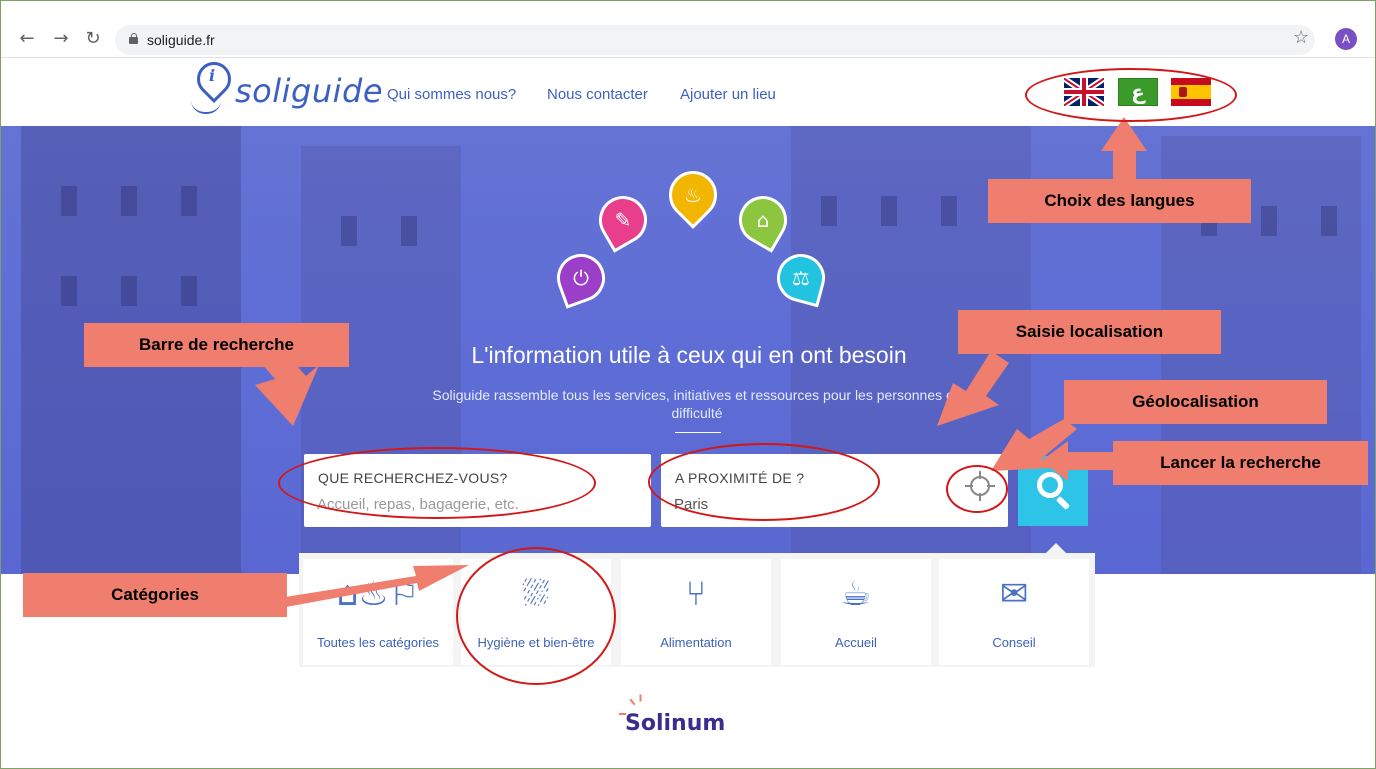  I want to click on category-label: Hygiène et bien-être, so click(536, 642).